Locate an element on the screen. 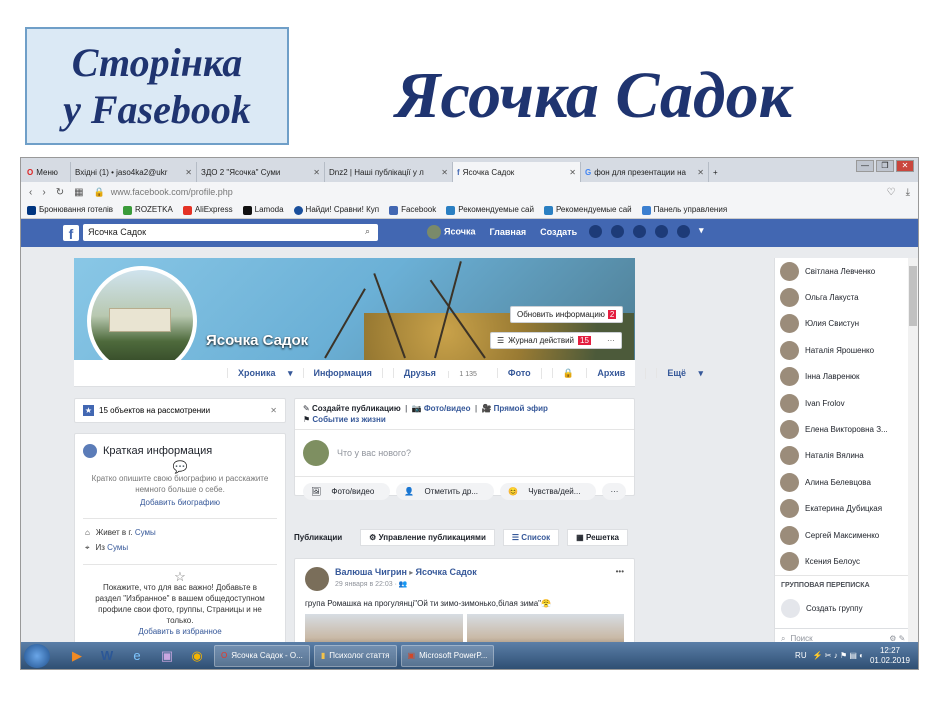  clock: 12:27 01.02.2019 is located at coordinates (890, 656).